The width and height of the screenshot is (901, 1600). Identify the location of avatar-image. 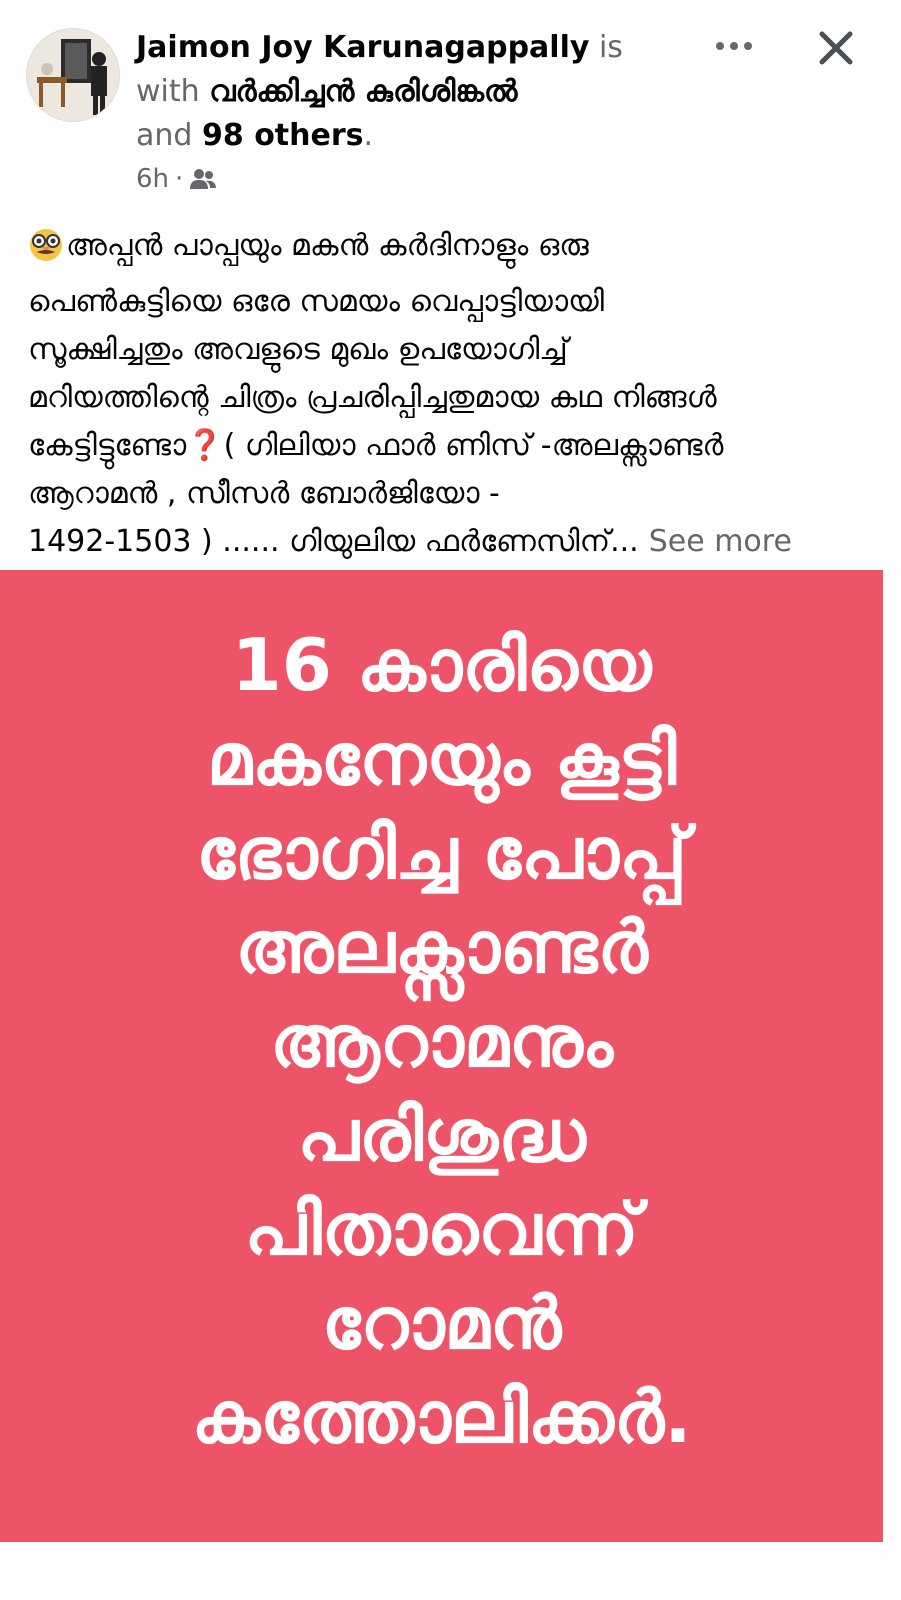
(73, 75).